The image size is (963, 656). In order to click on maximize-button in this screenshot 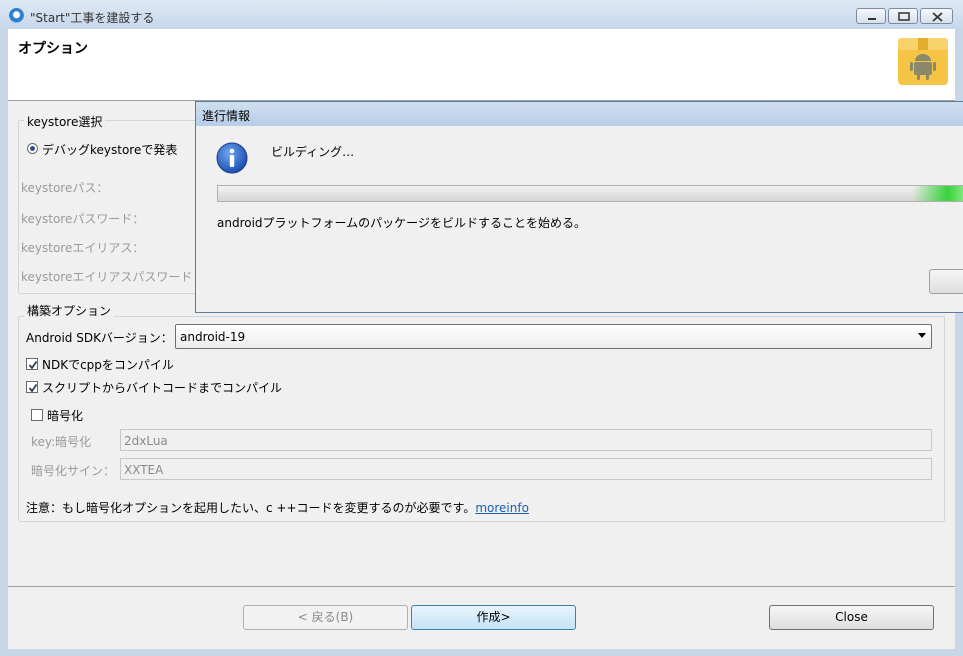, I will do `click(903, 16)`.